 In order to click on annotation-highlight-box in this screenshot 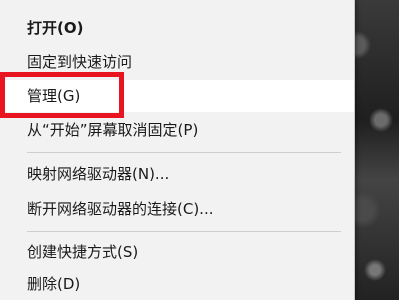, I will do `click(62, 95)`.